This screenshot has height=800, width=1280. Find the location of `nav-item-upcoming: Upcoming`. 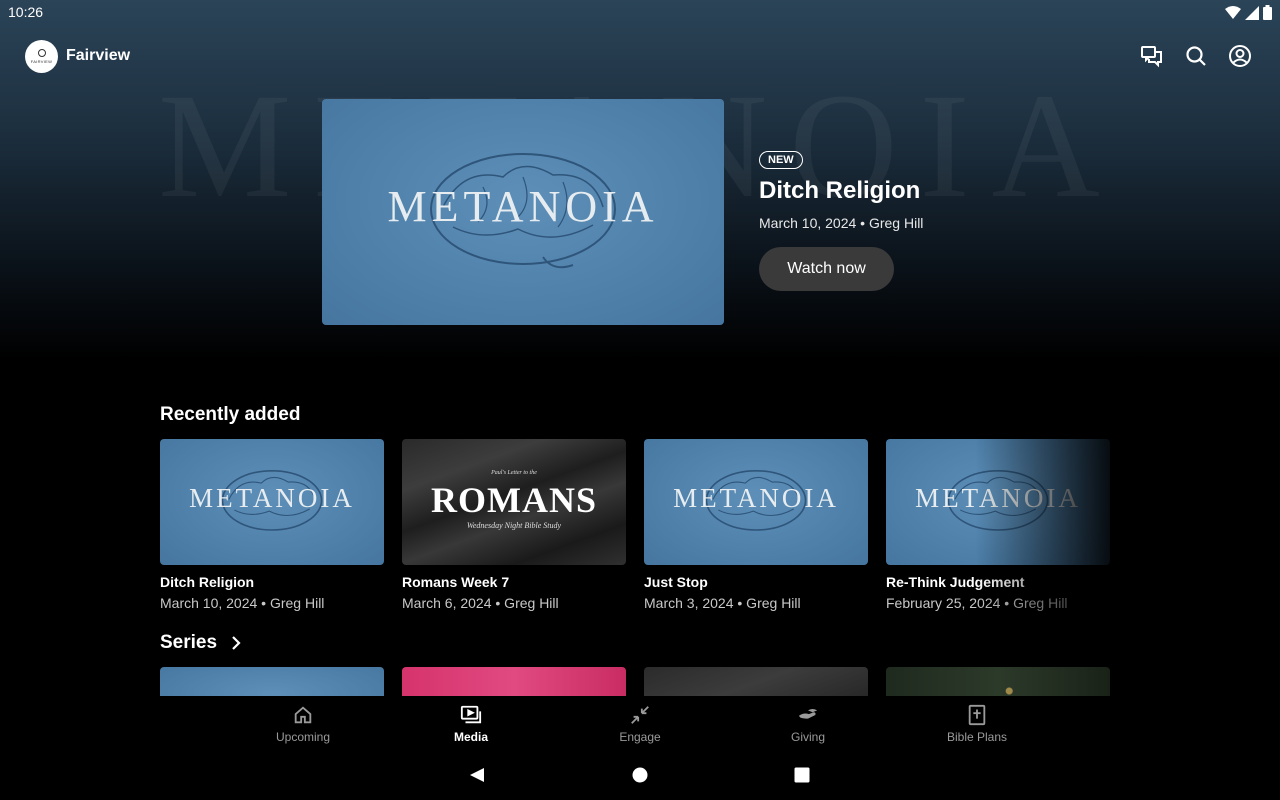

nav-item-upcoming: Upcoming is located at coordinates (303, 724).